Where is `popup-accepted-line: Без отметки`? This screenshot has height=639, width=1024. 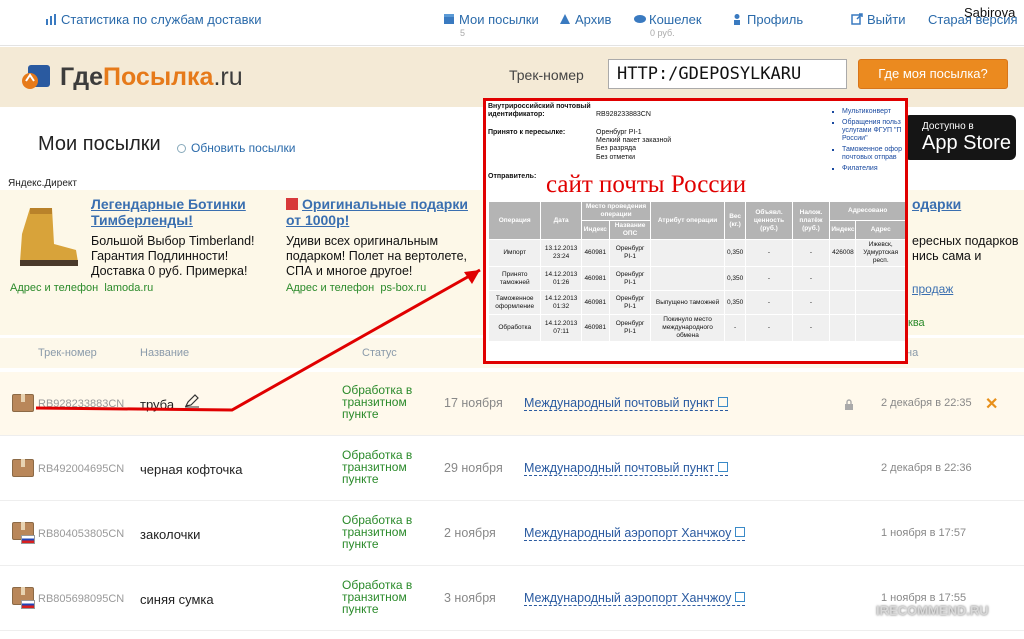
popup-accepted-line: Без отметки is located at coordinates (616, 157).